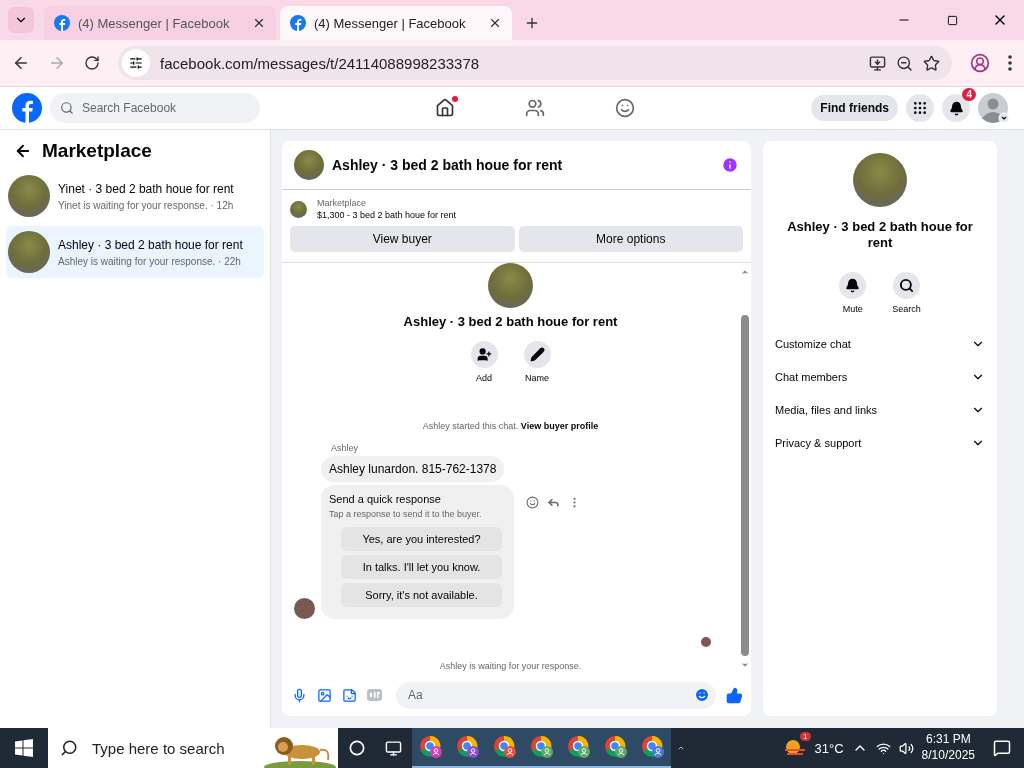 This screenshot has width=1024, height=768. Describe the element at coordinates (97, 151) in the screenshot. I see `sidebar-title: Marketplace` at that location.